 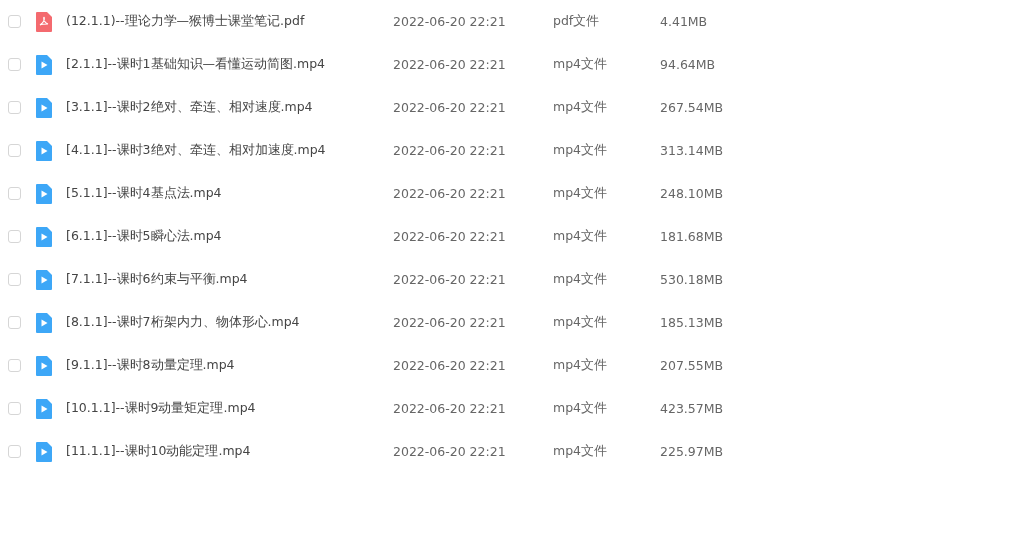 What do you see at coordinates (229, 193) in the screenshot?
I see `file-name: [5.1.1]--课时4基点法.mp4` at bounding box center [229, 193].